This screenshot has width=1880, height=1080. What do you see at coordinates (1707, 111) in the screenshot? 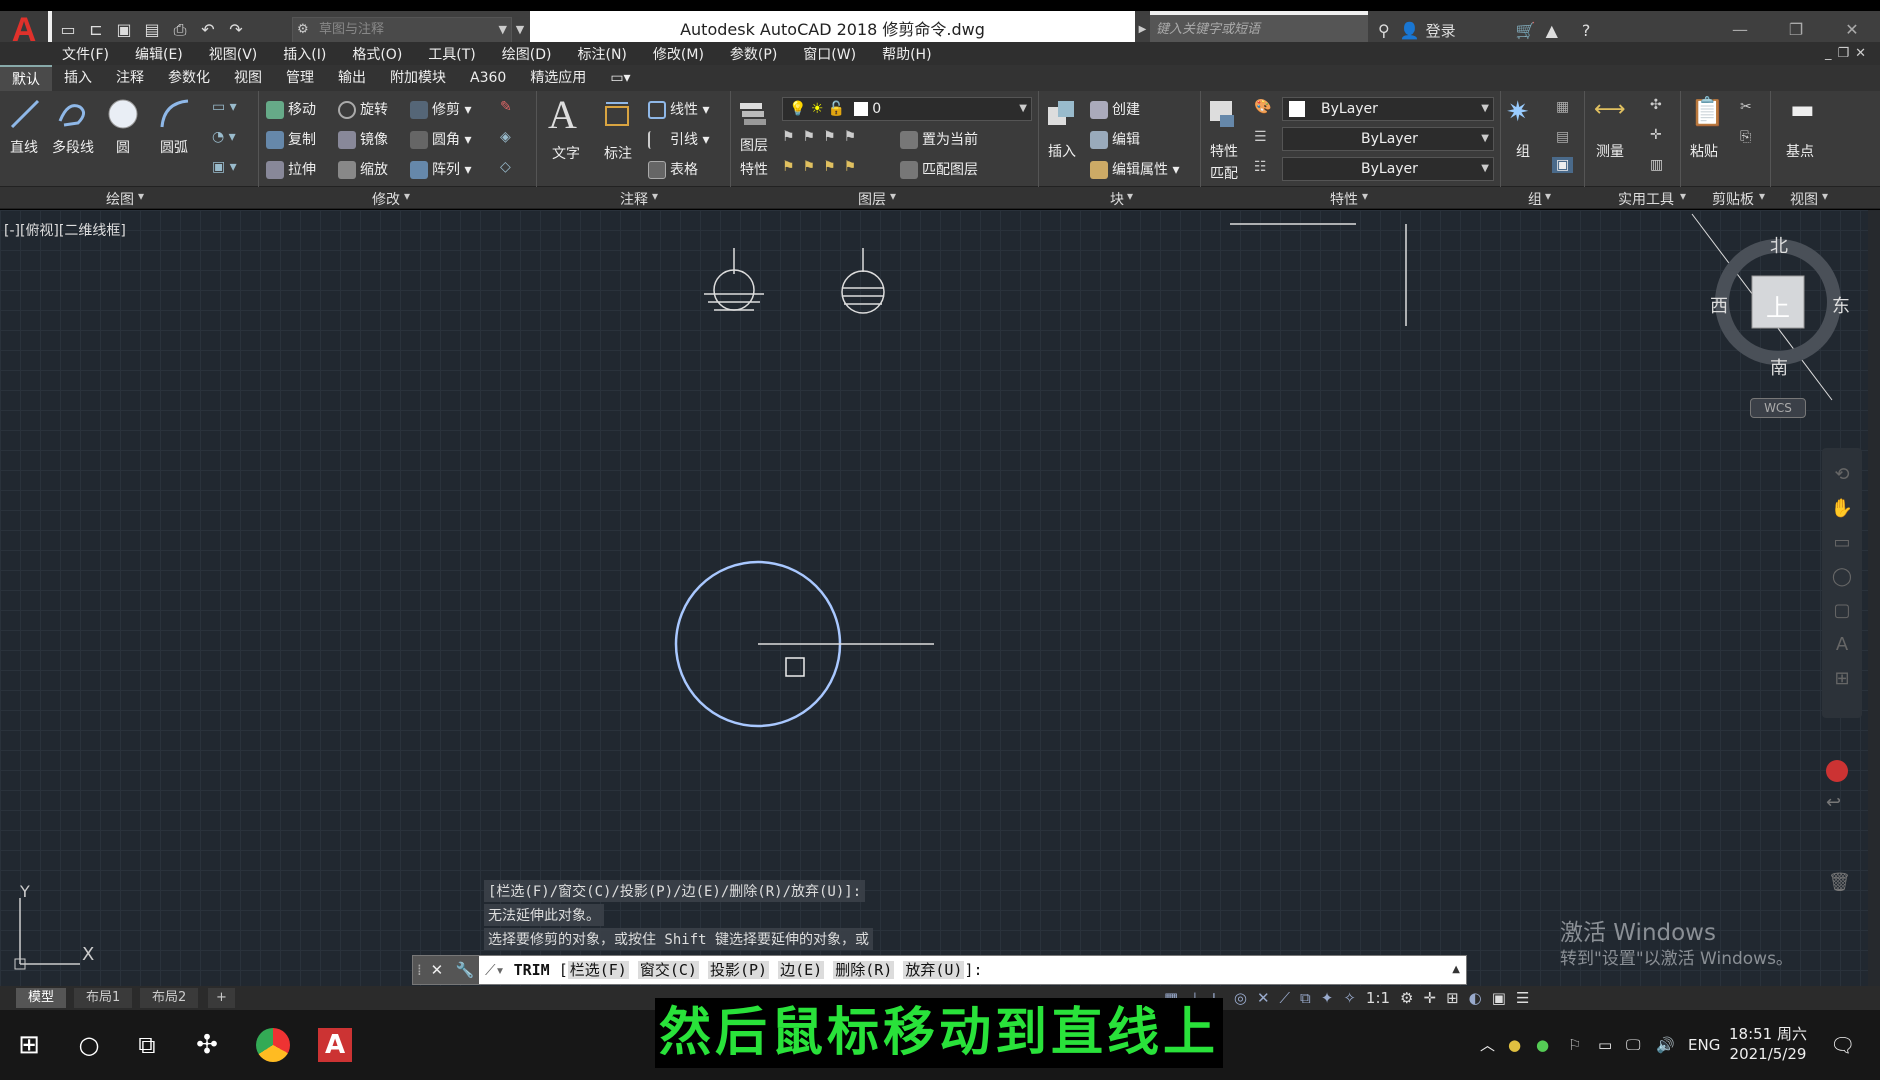
I see `paste-icon: 📋` at bounding box center [1707, 111].